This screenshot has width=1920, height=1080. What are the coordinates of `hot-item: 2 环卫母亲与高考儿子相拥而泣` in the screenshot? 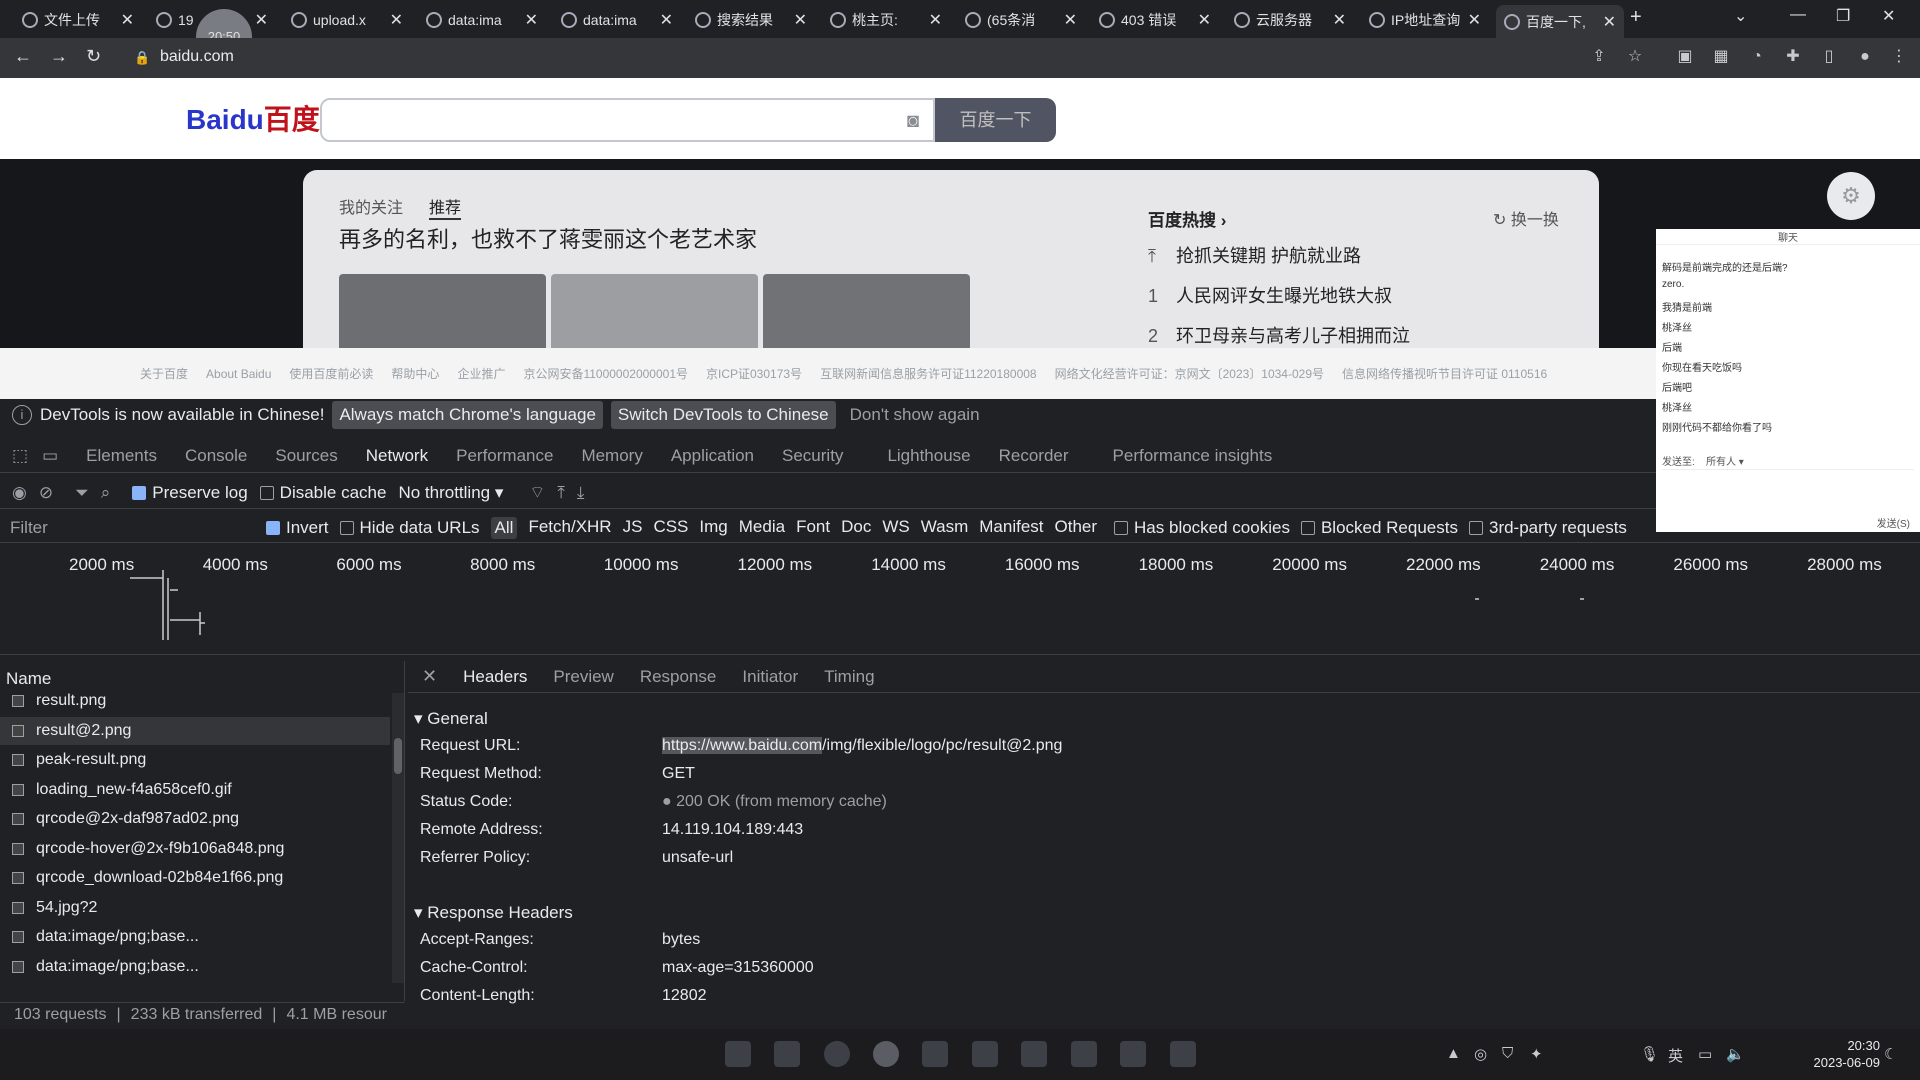 It's located at (1279, 335).